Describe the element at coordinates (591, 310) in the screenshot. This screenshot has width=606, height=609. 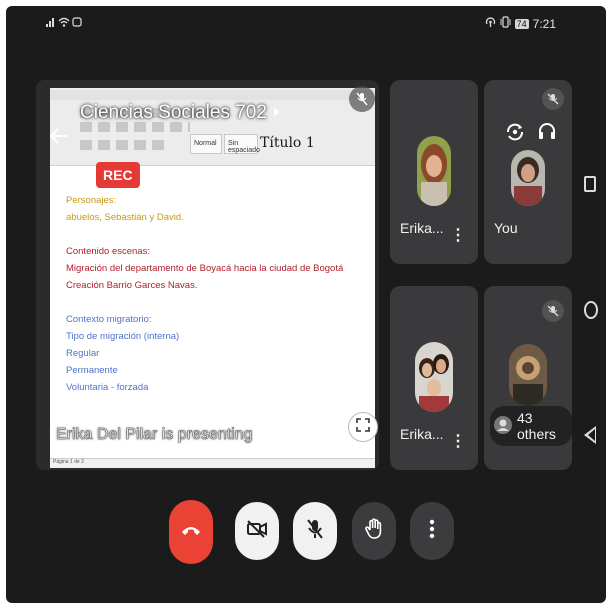
I see `home-button` at that location.